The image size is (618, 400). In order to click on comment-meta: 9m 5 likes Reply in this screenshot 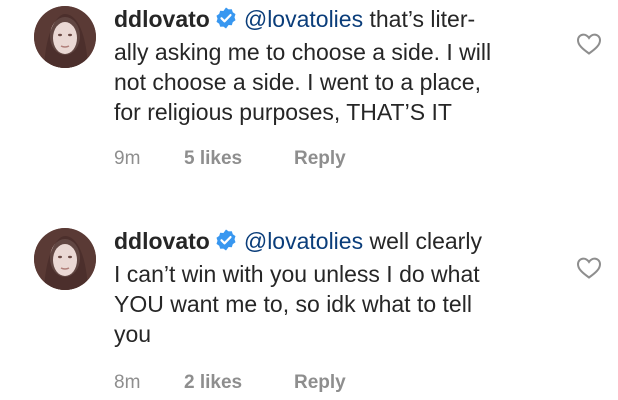, I will do `click(230, 159)`.